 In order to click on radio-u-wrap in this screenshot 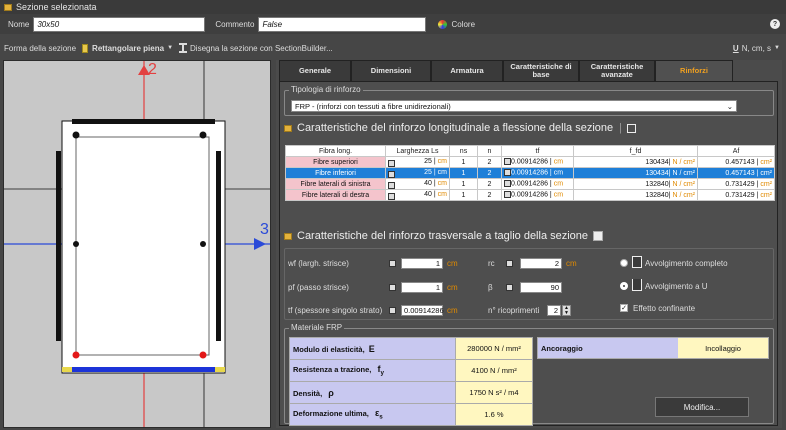, I will do `click(624, 286)`.